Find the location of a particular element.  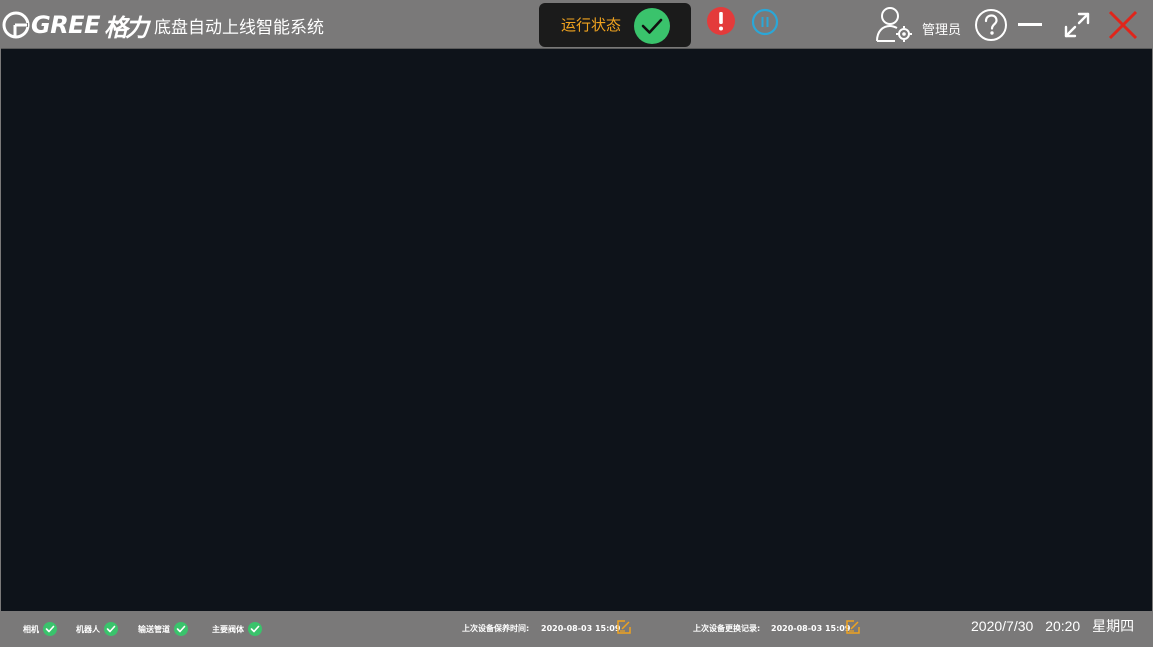

run-status-indicator: 运行状态 is located at coordinates (615, 25).